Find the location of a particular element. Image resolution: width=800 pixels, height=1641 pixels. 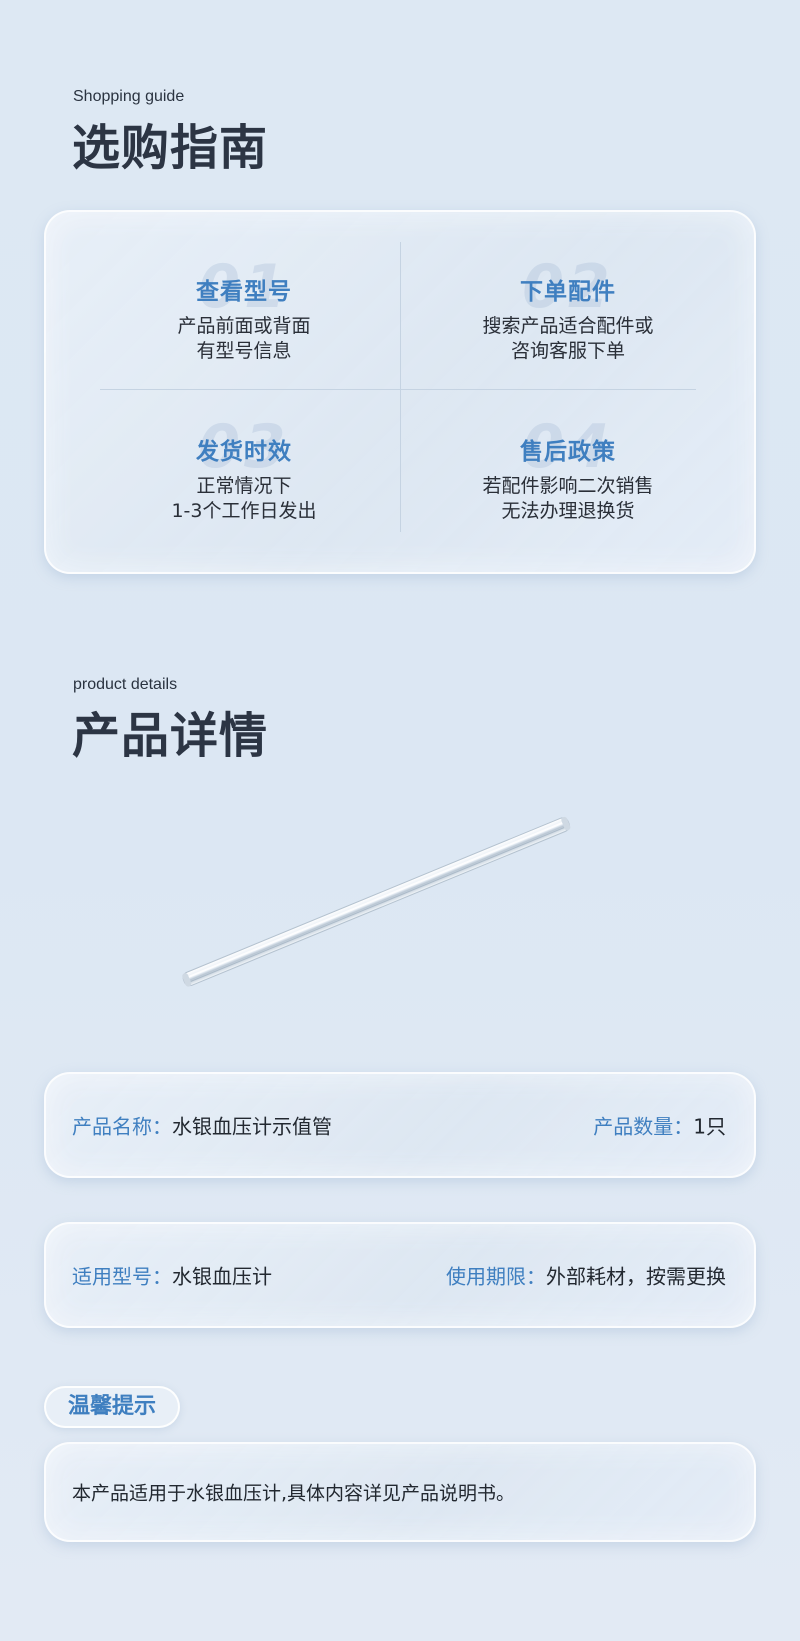

usage-period-field: 使用期限：外部耗材，按需更换 is located at coordinates (586, 1275).